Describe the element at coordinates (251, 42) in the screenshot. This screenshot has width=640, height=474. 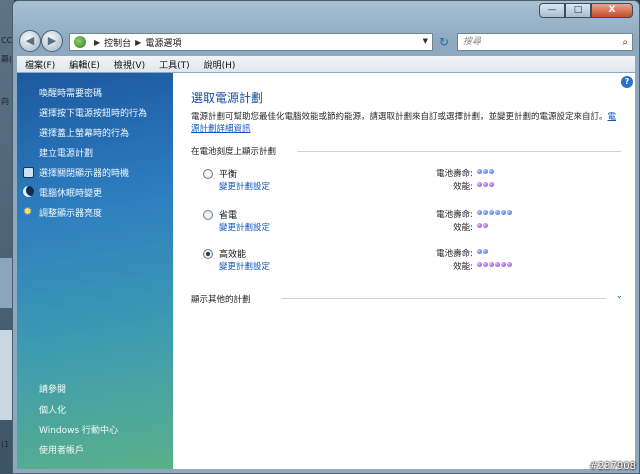
I see `address-bar: ▶ 控制台 ▶ 電源選項 ▼` at that location.